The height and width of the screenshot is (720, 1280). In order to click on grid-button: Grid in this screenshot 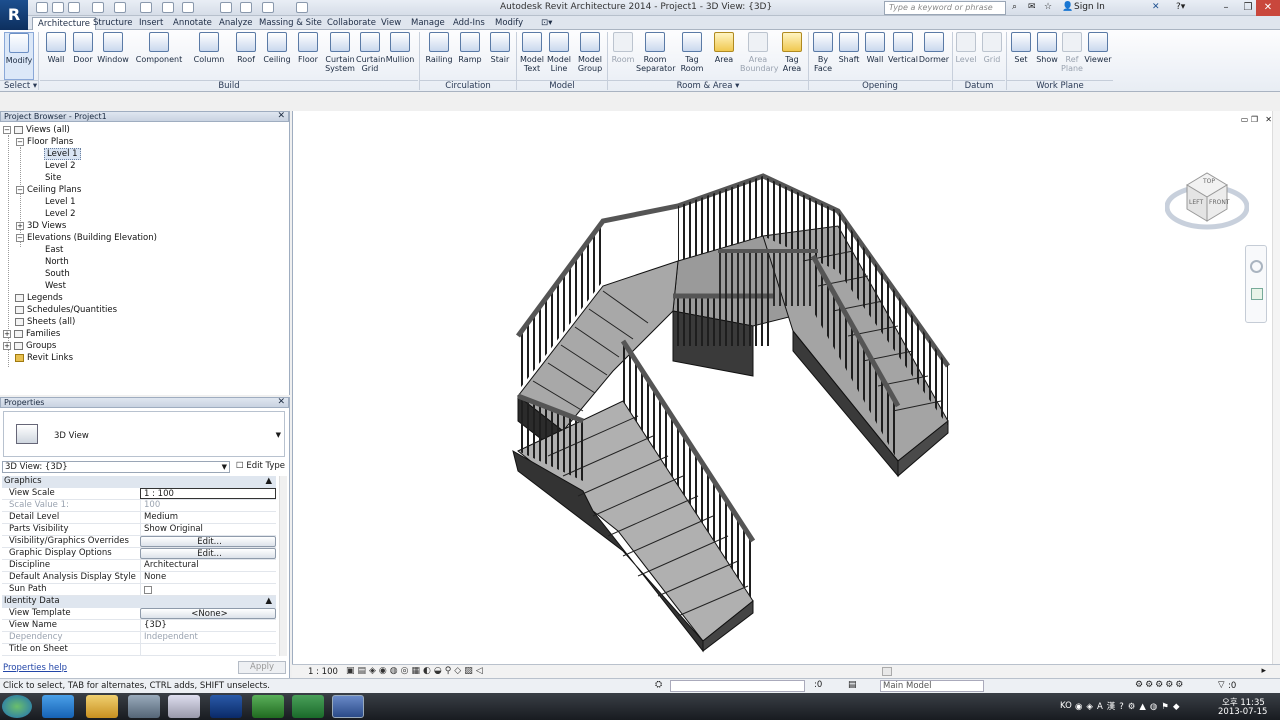, I will do `click(992, 48)`.